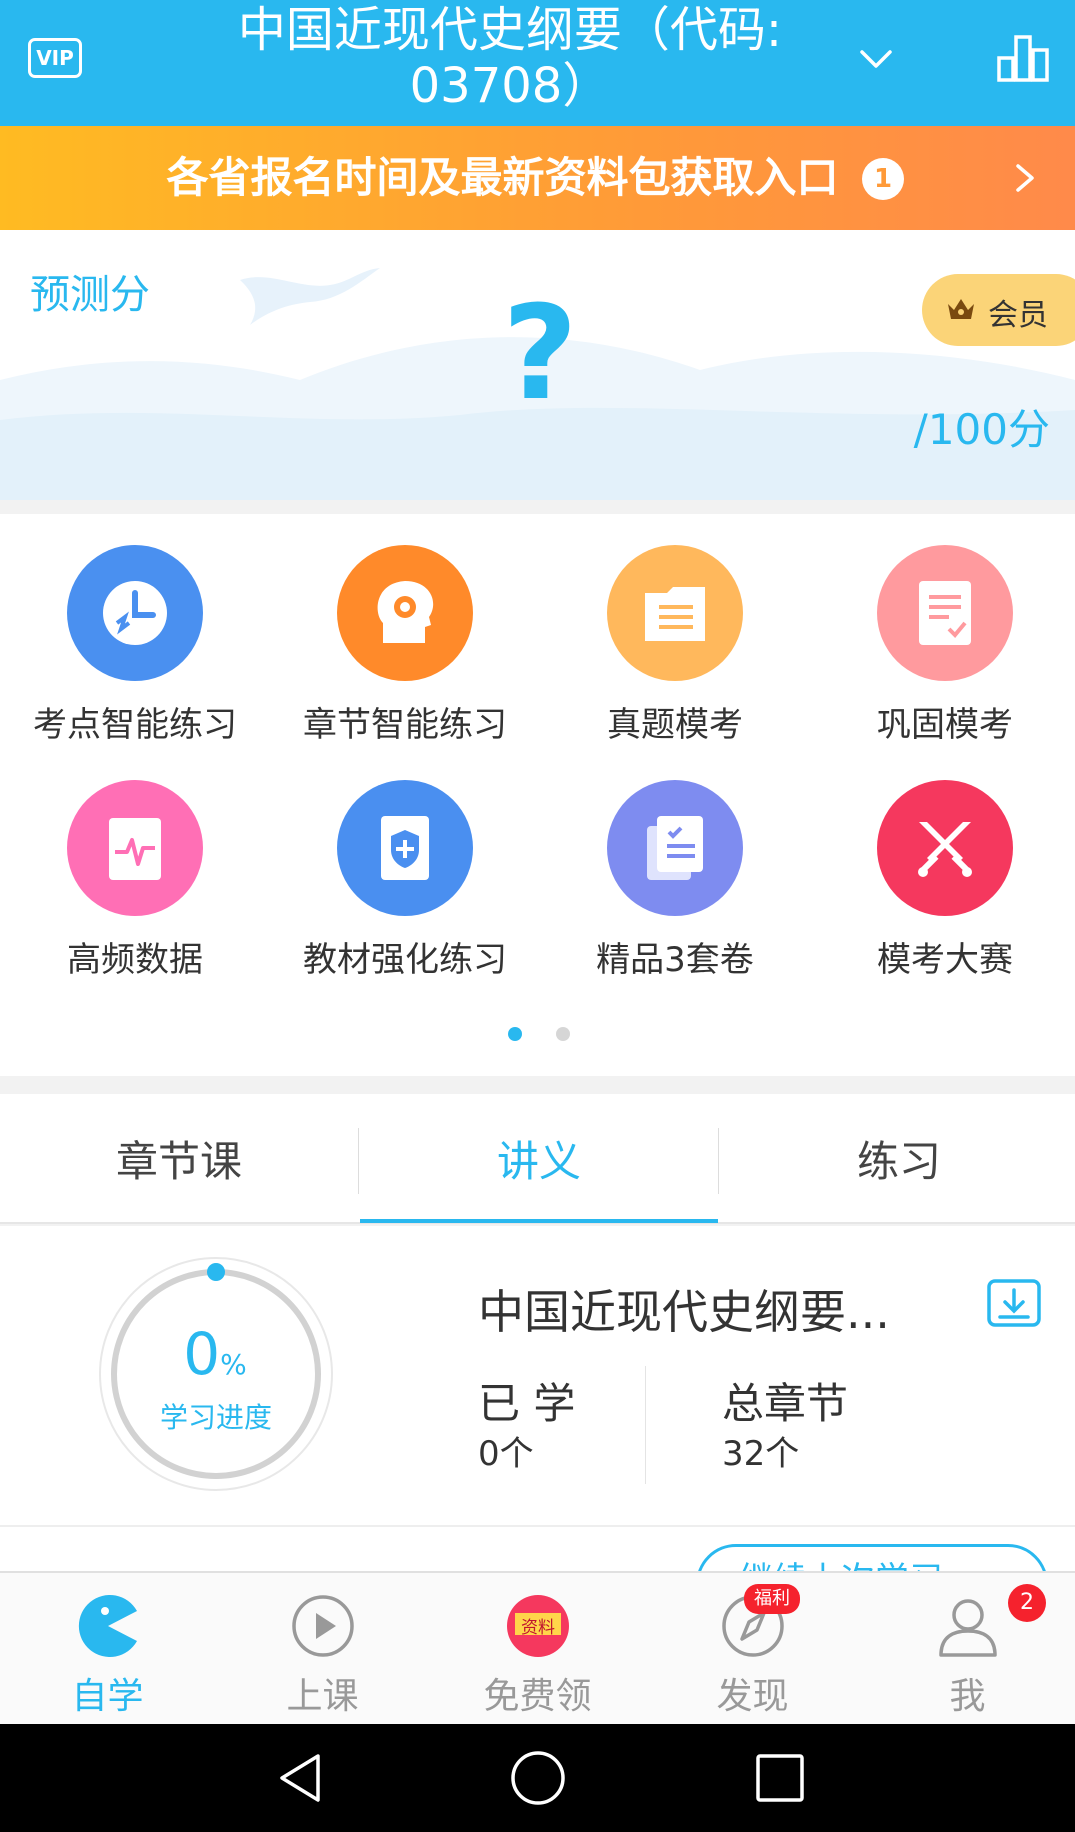  I want to click on learned-label: 已 学, so click(527, 1403).